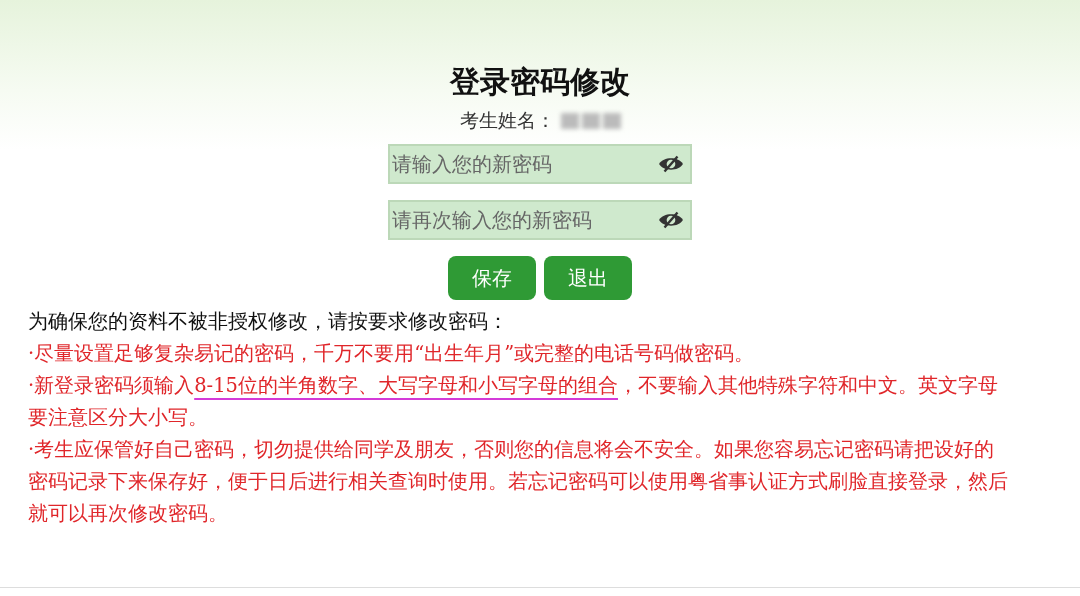 The image size is (1080, 596). I want to click on instruction-note: ·考生应保管好自己密码，切勿提供给同学及朋友，否则您的信息将会不安全。如果您容易忘记密码请把设好的密码记录下来保存好，便于日后进行相关查询时使用。若忘记密码可以使用粤省事认证方式刷脸直接登录，然后就可以再次修改密码。, so click(518, 482).